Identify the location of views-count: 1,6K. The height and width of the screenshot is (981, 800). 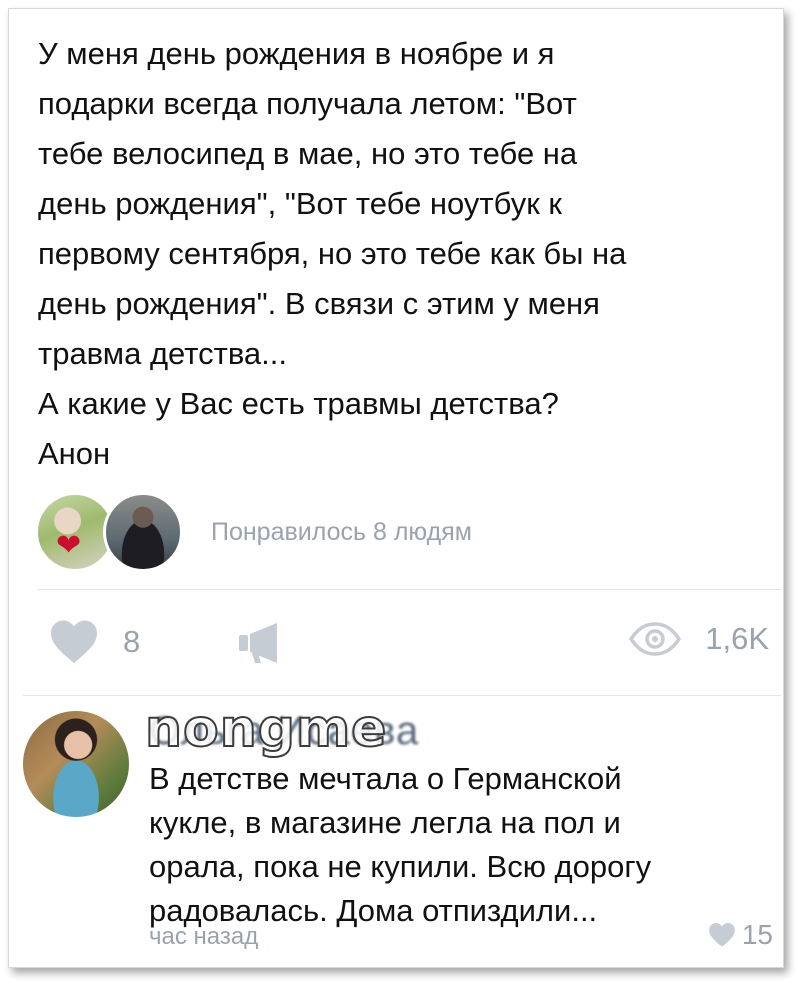
(737, 638).